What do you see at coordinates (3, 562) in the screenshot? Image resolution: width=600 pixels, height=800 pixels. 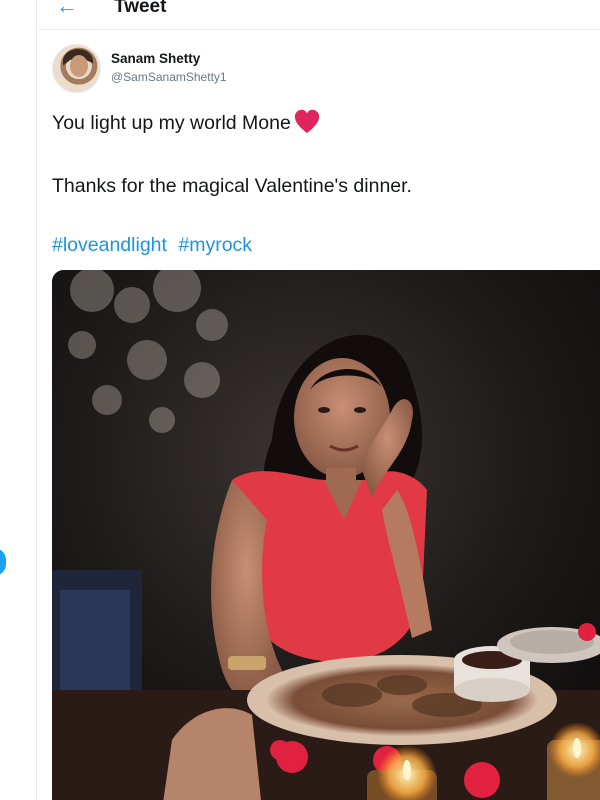 I see `sidebar-active-indicator` at bounding box center [3, 562].